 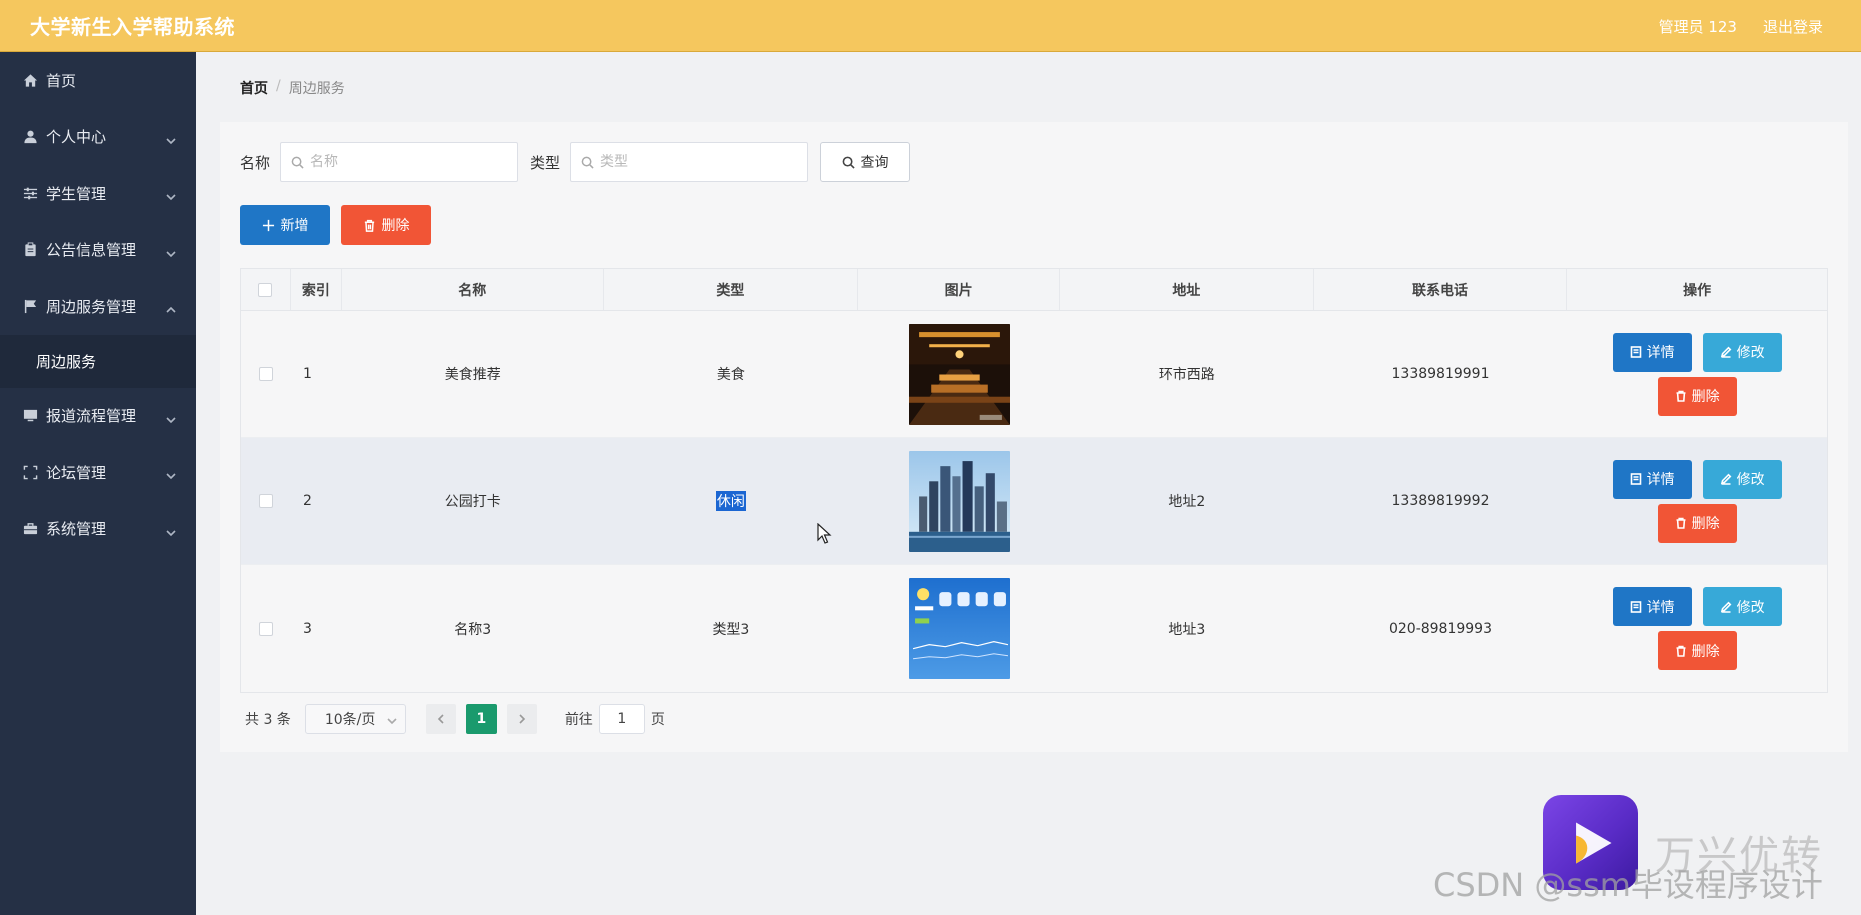 I want to click on weather-app-thumbnail, so click(x=959, y=628).